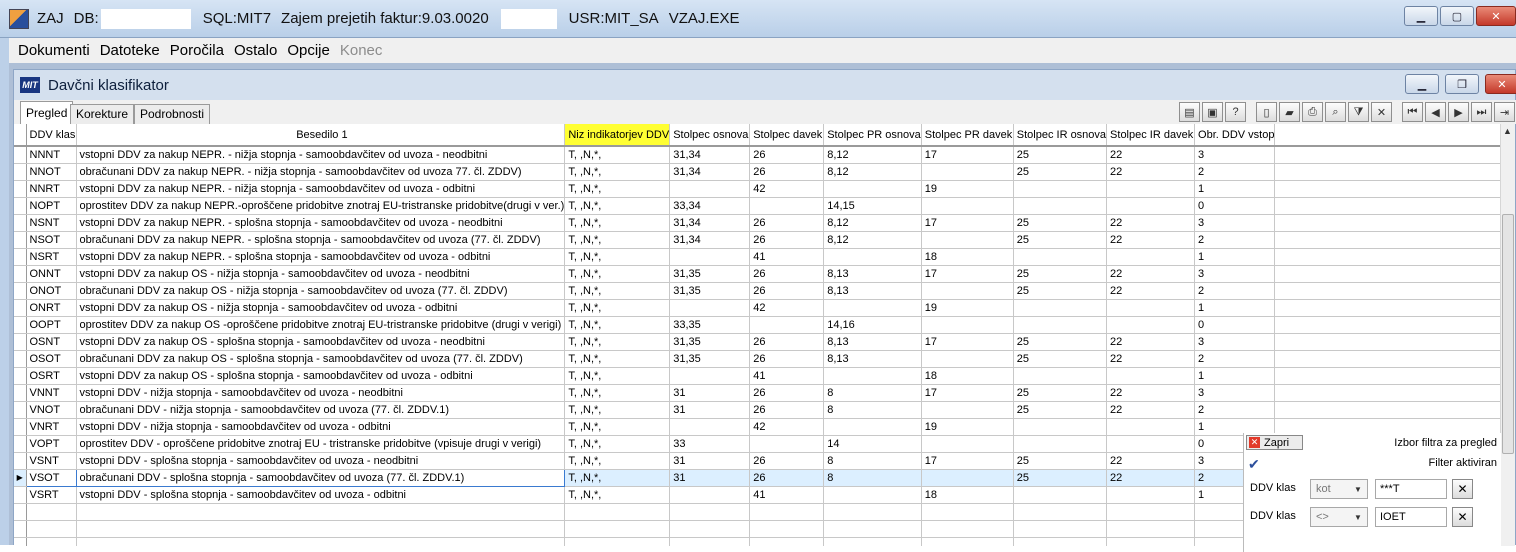 The image size is (1516, 552). Describe the element at coordinates (1189, 112) in the screenshot. I see `document-icon: ▤` at that location.